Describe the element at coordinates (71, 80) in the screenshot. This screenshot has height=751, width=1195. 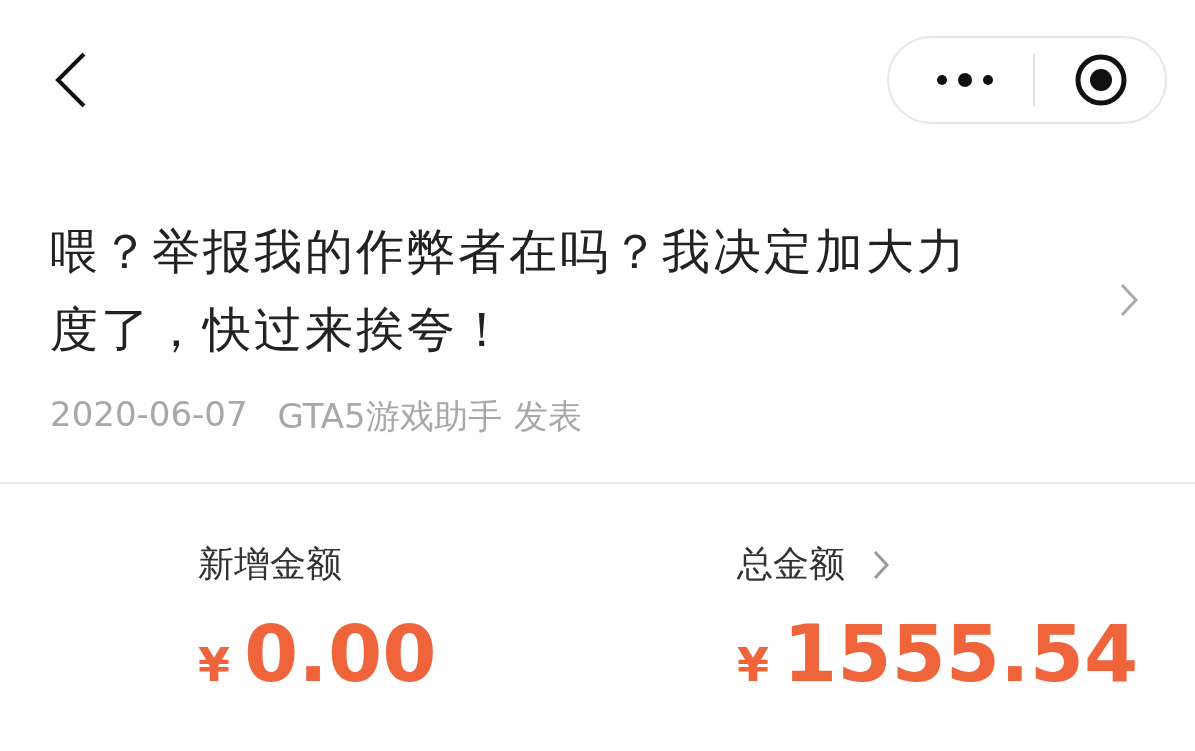
I see `back-icon` at that location.